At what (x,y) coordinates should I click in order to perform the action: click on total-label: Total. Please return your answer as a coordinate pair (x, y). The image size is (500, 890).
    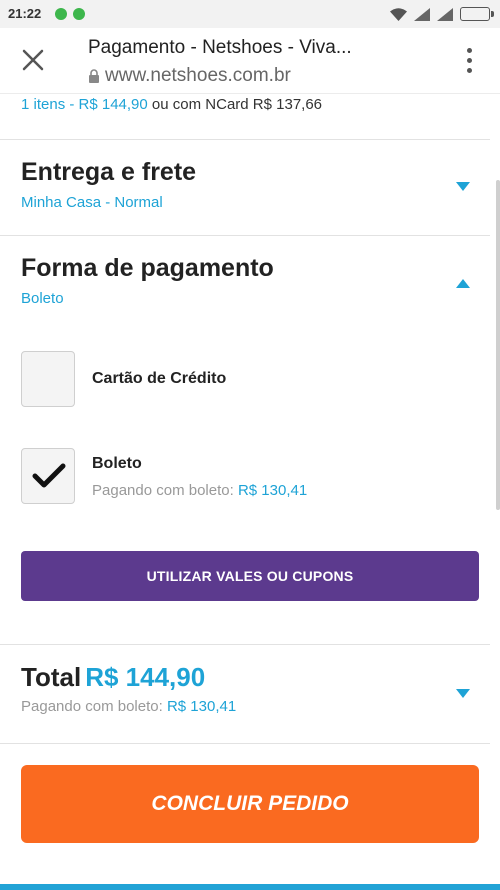
    Looking at the image, I should click on (51, 677).